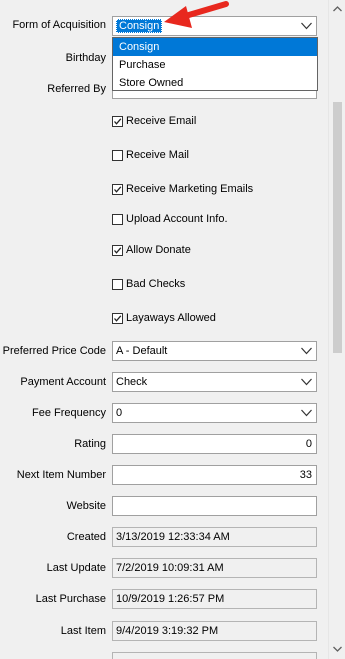  Describe the element at coordinates (139, 26) in the screenshot. I see `acquisition-selected-value: Consign` at that location.